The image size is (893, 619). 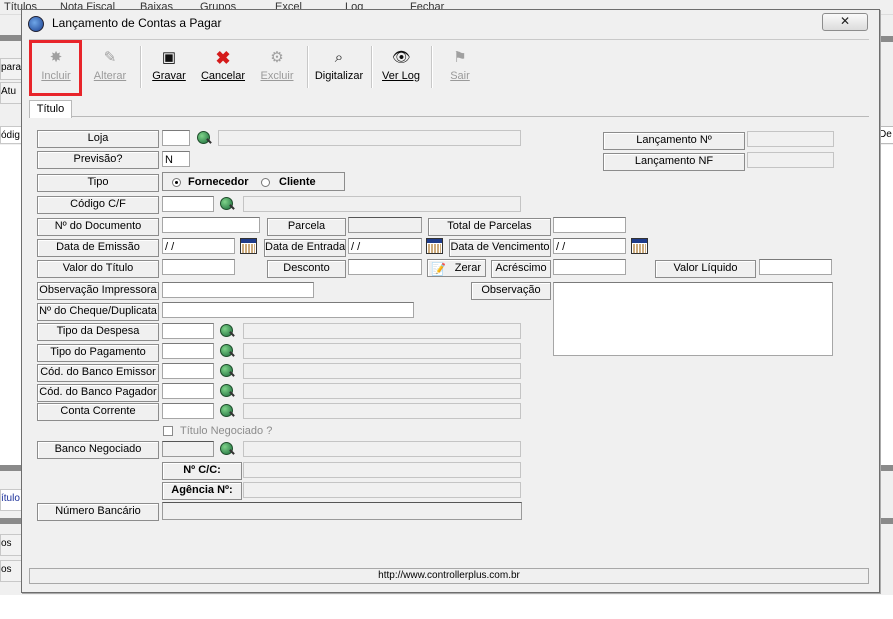 I want to click on loja-search-icon, so click(x=204, y=138).